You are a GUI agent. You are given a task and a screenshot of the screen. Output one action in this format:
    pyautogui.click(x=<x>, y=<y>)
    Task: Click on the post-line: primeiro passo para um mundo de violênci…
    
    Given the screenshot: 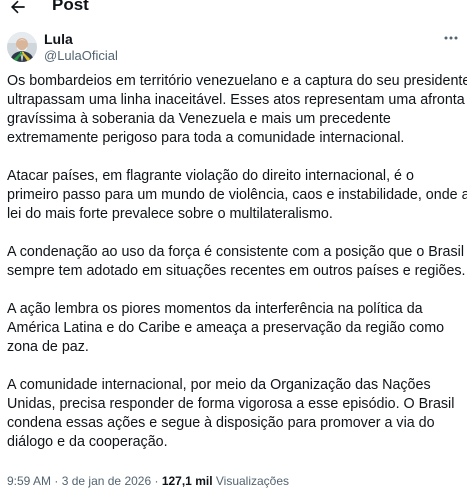 What is the action you would take?
    pyautogui.click(x=237, y=195)
    